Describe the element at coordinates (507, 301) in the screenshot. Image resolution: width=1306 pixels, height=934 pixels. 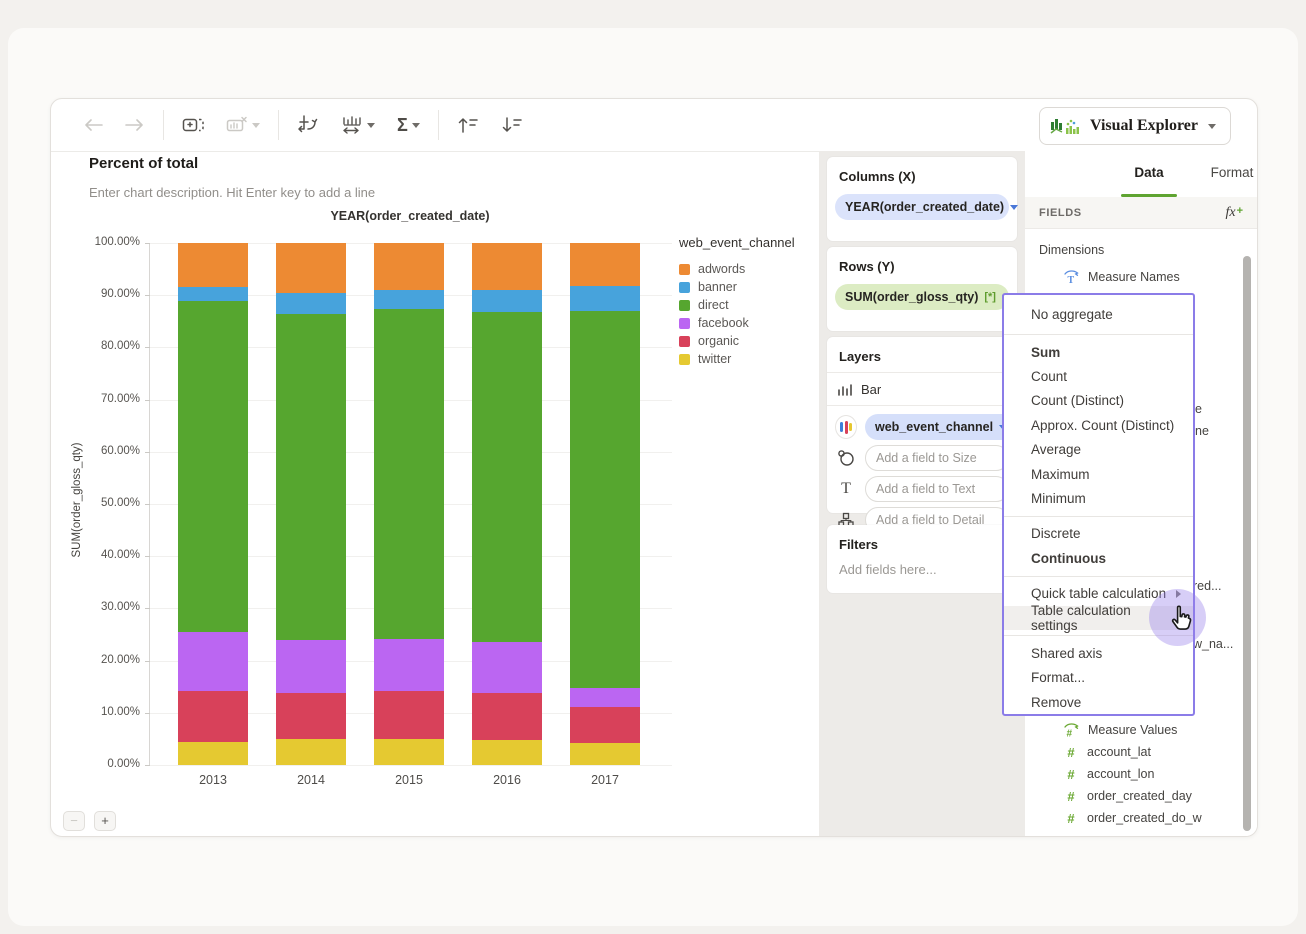
I see `bar-segment-banner-2016` at that location.